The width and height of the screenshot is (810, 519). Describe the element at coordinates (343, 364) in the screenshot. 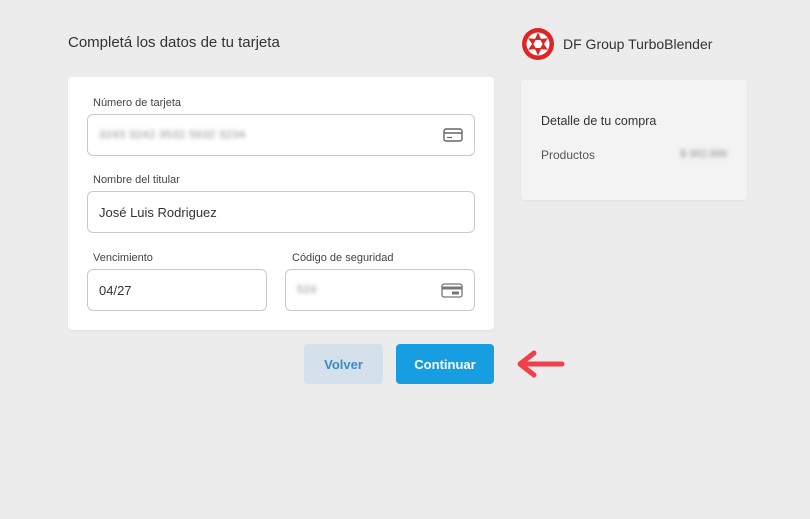

I see `back-button: Volver` at that location.